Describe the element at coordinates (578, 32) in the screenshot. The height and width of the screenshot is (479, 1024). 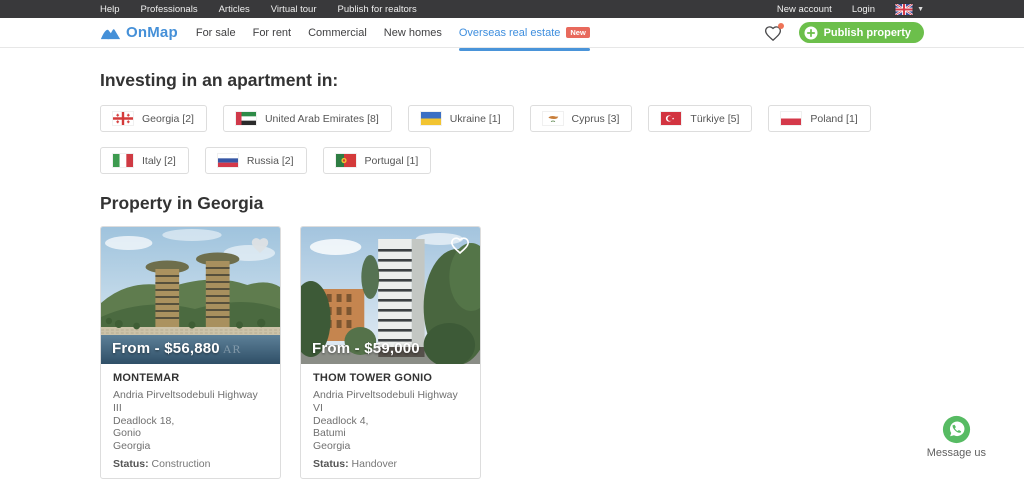
I see `new-badge: New` at that location.